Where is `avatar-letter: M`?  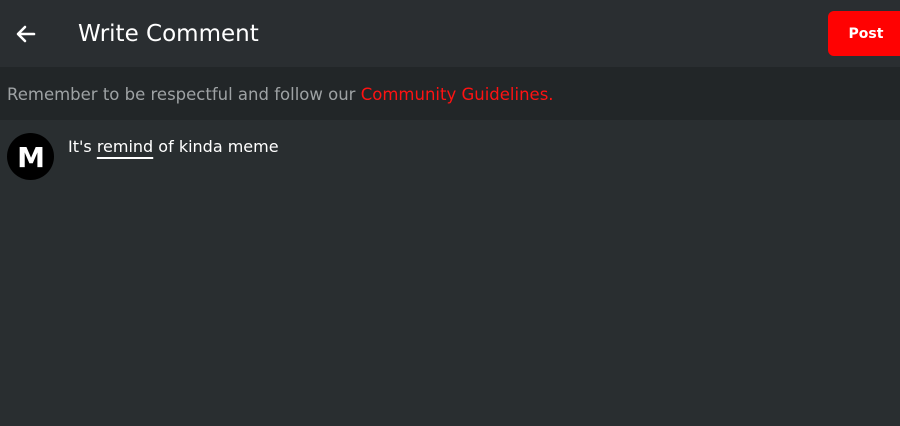
avatar-letter: M is located at coordinates (31, 157).